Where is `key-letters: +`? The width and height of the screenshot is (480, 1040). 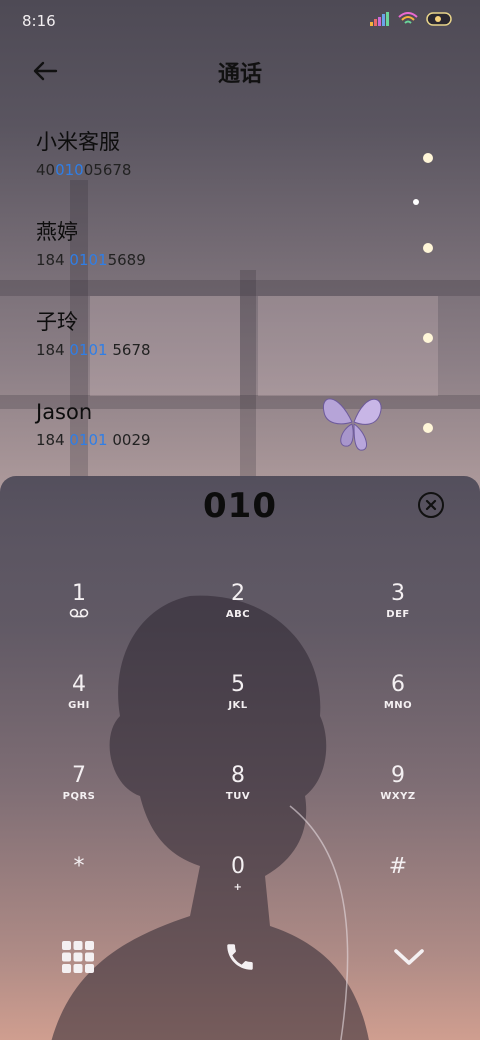 key-letters: + is located at coordinates (238, 887).